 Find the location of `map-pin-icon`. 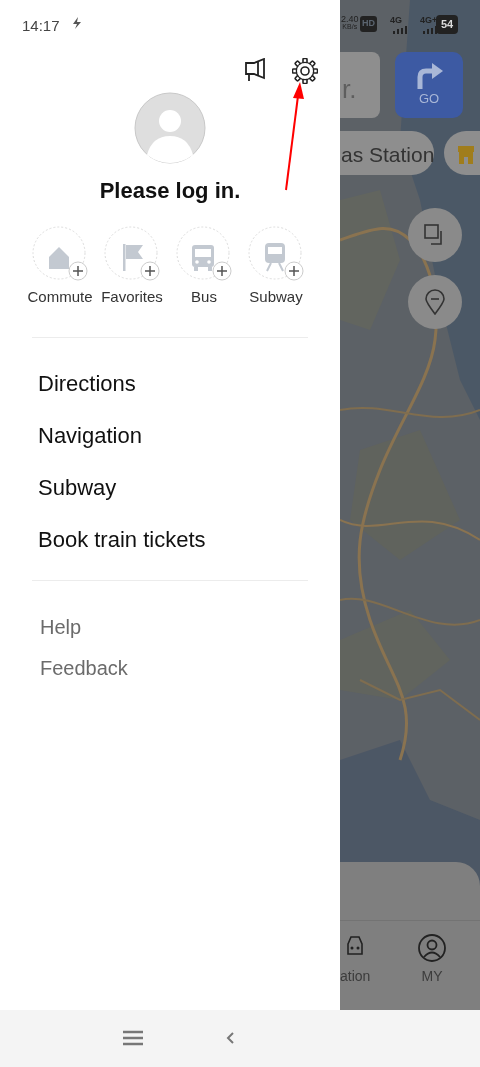

map-pin-icon is located at coordinates (435, 302).